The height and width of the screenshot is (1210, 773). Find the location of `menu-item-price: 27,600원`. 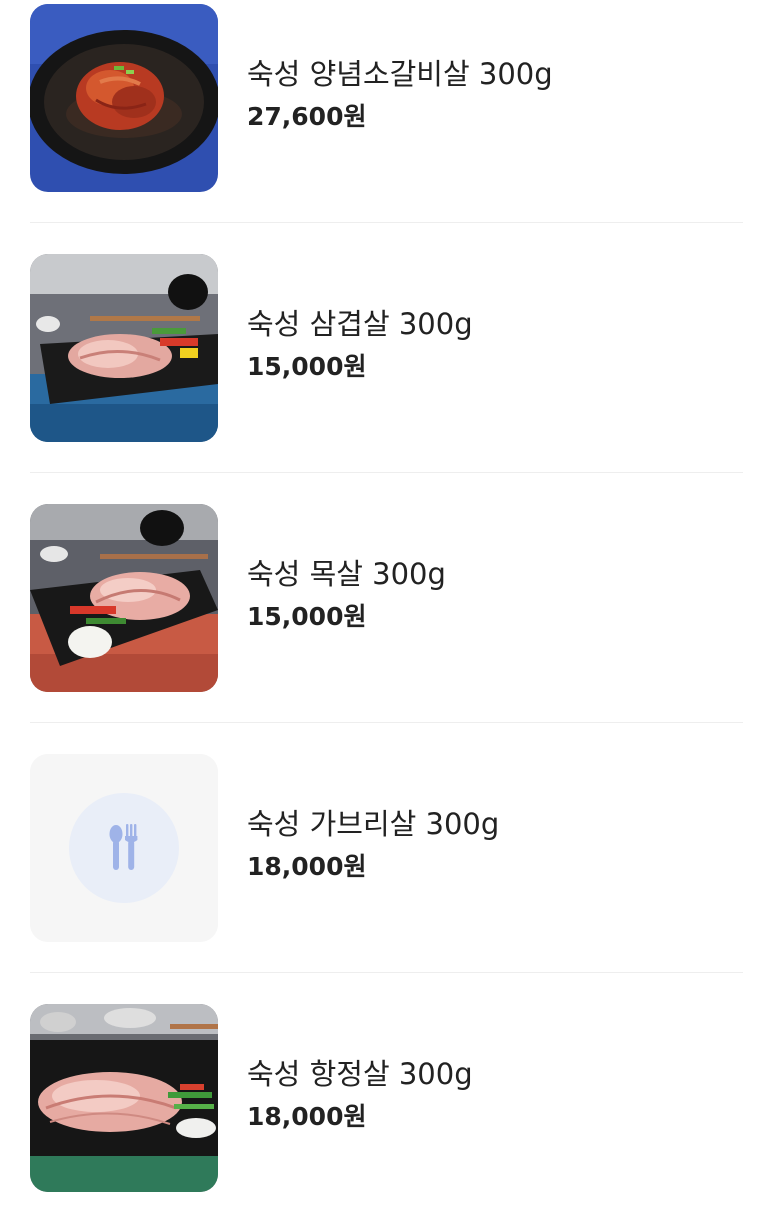

menu-item-price: 27,600원 is located at coordinates (307, 116).